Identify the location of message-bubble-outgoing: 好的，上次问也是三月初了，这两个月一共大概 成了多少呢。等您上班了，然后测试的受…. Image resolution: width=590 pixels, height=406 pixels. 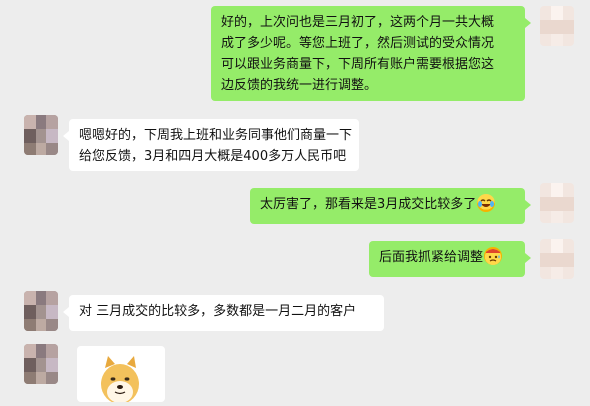
(371, 53).